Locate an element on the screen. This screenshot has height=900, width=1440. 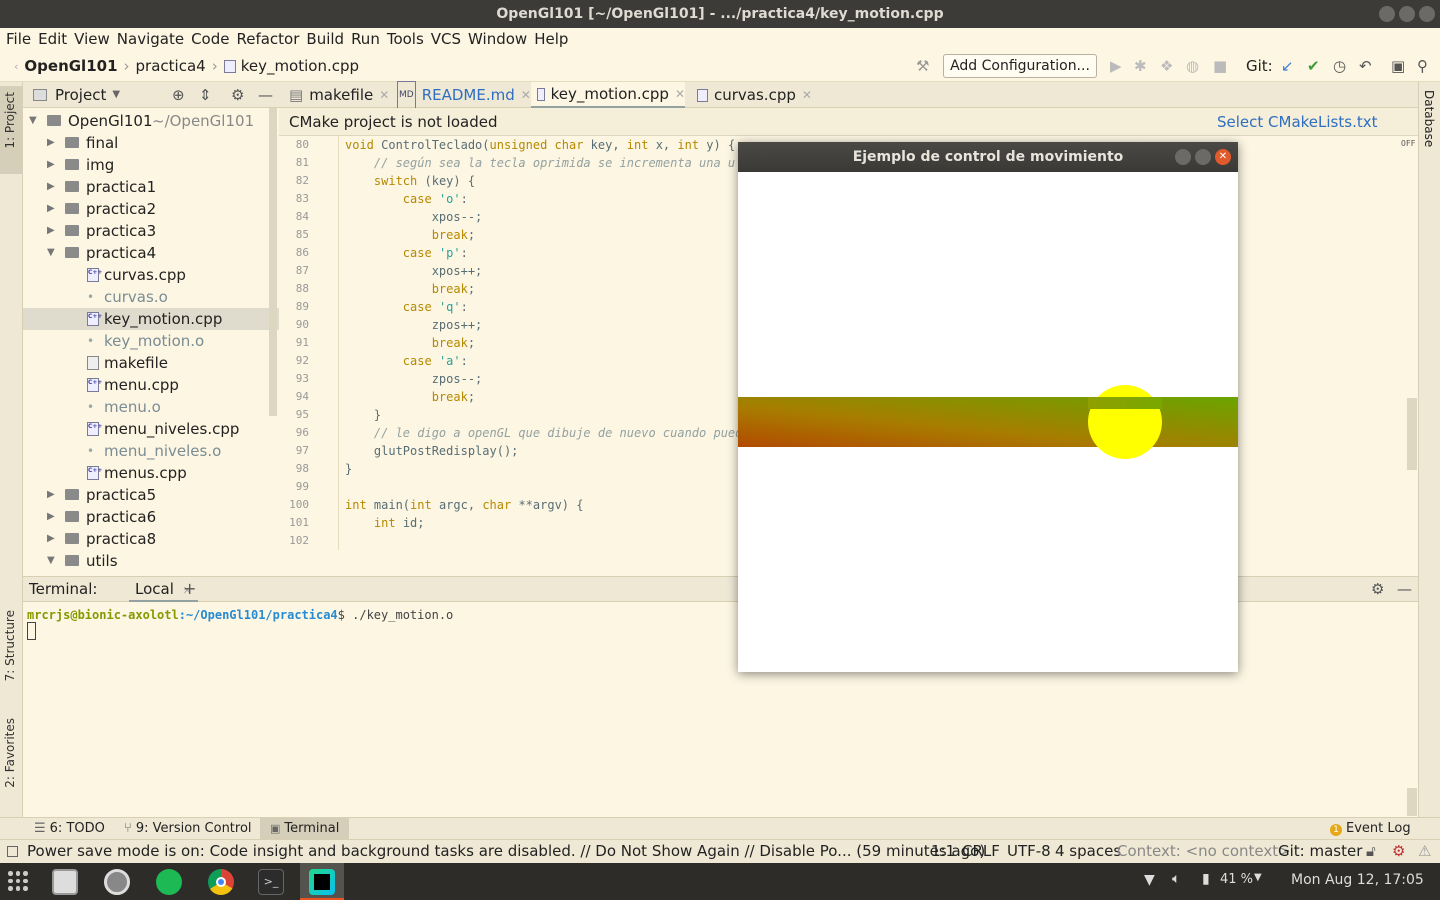
wifi-icon: ▼ is located at coordinates (1149, 880).